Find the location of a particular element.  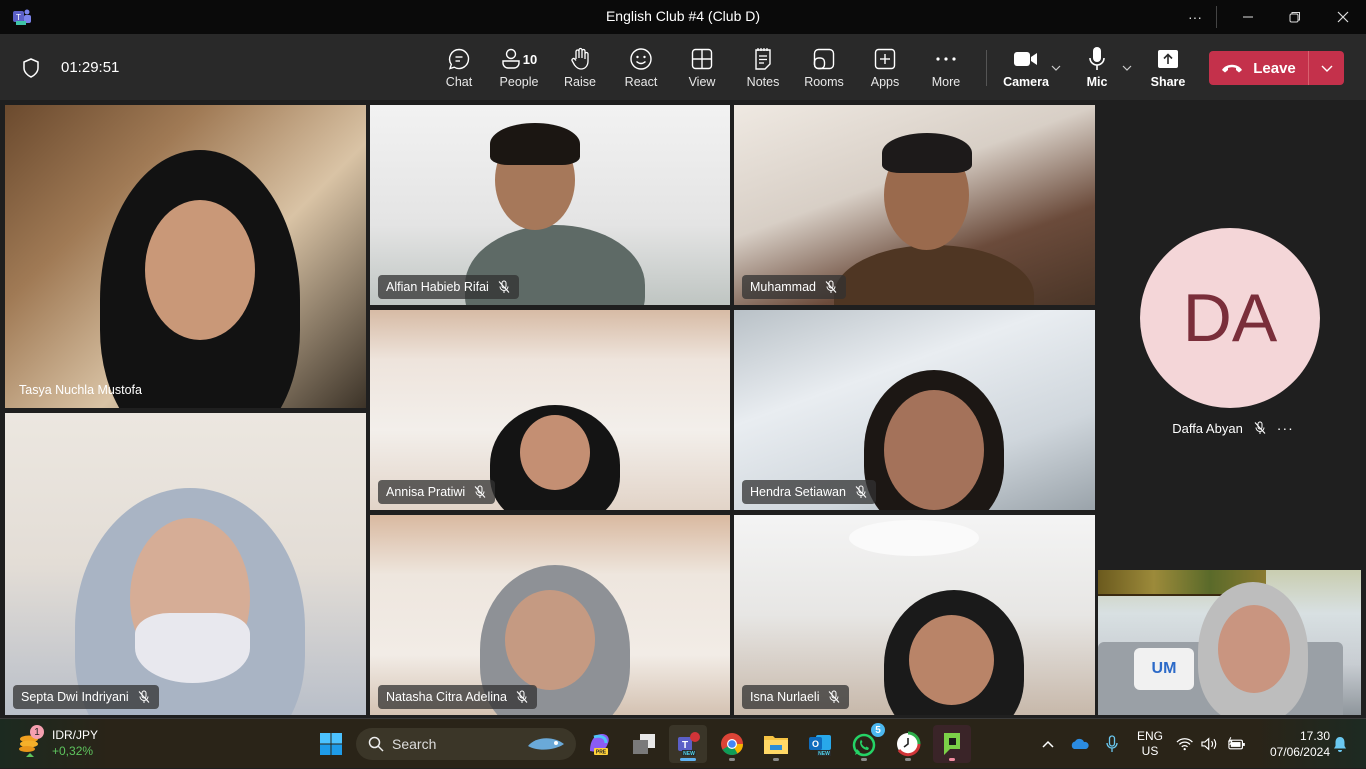

leave-button: Leave is located at coordinates (1259, 68).